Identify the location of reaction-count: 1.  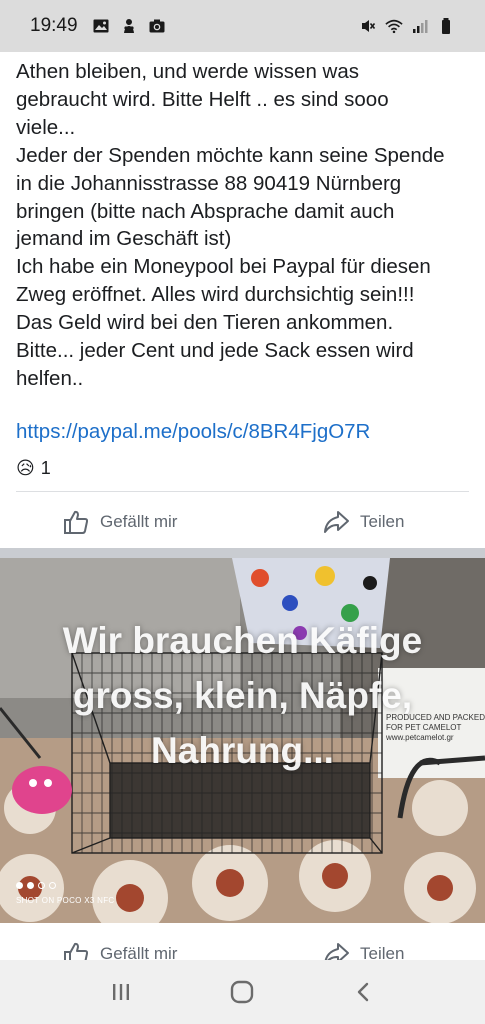
(45, 468).